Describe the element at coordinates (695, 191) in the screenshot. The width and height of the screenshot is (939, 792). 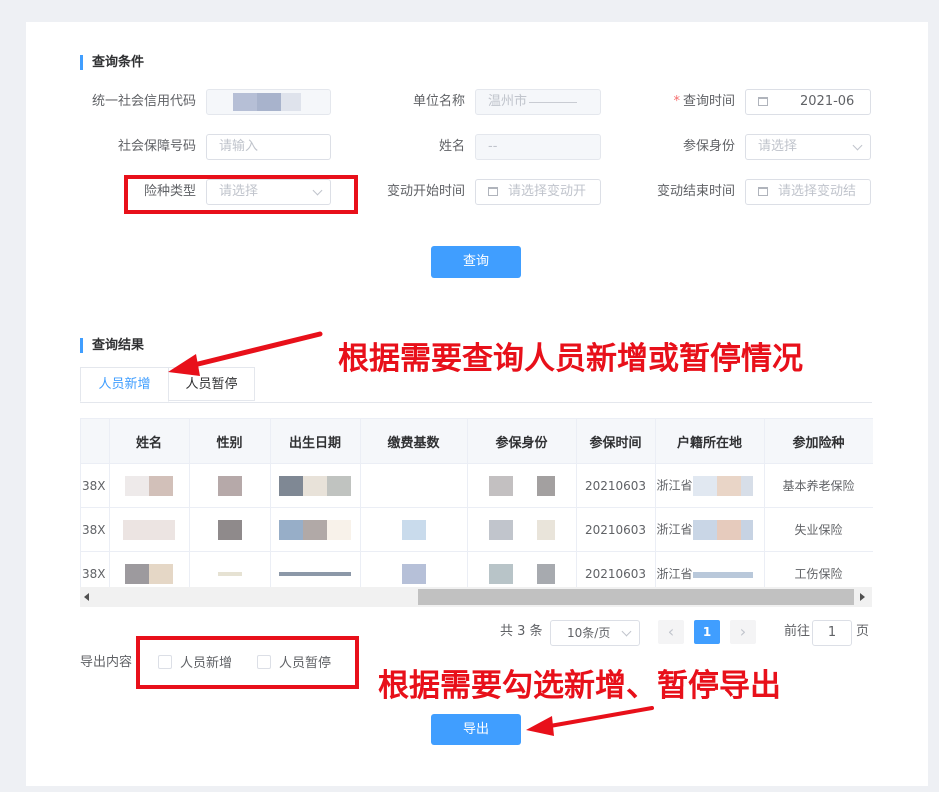
I see `change-end-label: 变动结束时间` at that location.